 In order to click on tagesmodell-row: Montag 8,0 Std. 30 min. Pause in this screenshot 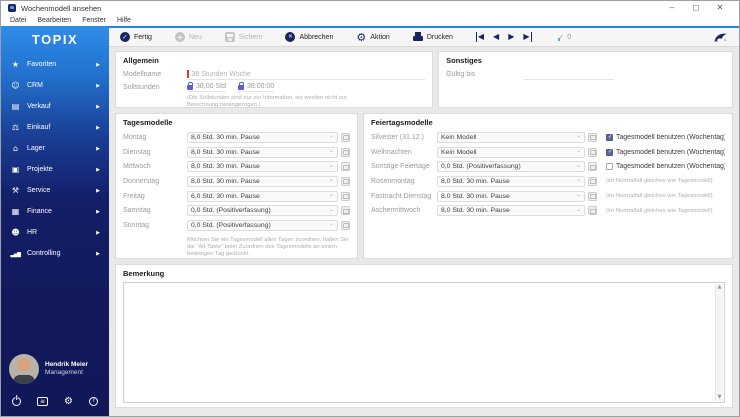, I will do `click(236, 137)`.